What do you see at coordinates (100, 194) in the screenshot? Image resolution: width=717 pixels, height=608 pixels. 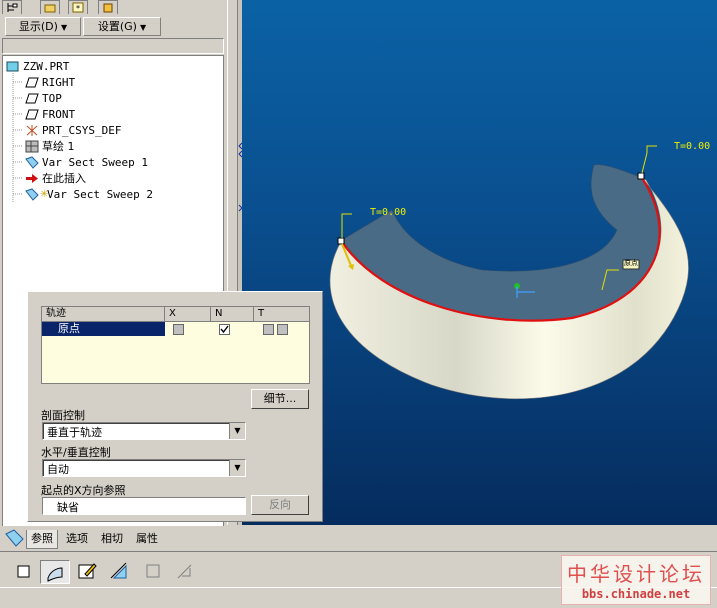 I see `tree-item-label: Var Sect Sweep 2` at bounding box center [100, 194].